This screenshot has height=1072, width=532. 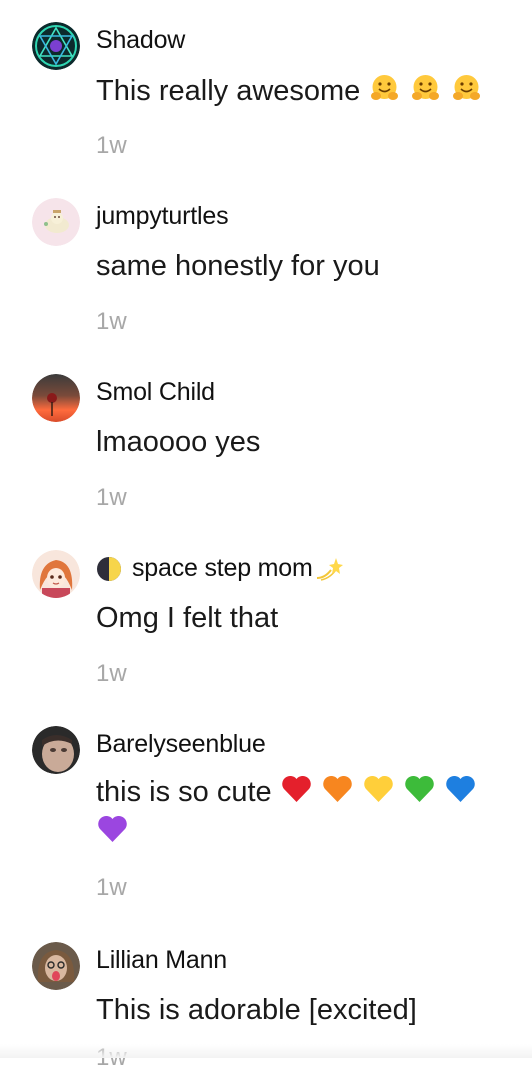 What do you see at coordinates (140, 40) in the screenshot?
I see `comment-author: Shadow` at bounding box center [140, 40].